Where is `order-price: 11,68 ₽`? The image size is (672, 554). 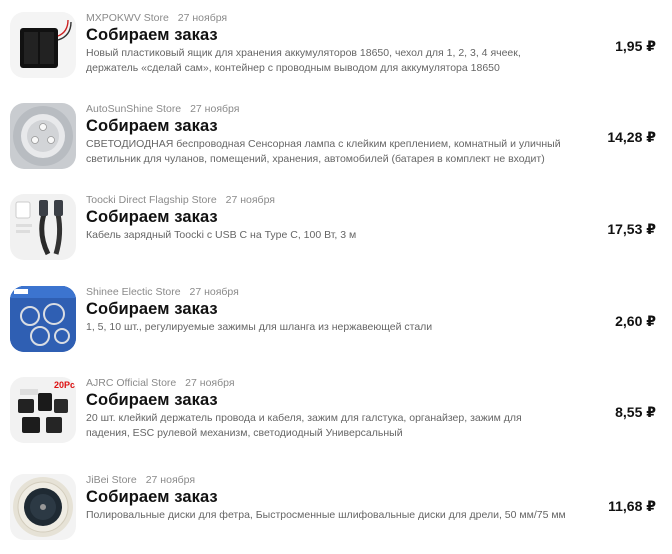 order-price: 11,68 ₽ is located at coordinates (632, 506).